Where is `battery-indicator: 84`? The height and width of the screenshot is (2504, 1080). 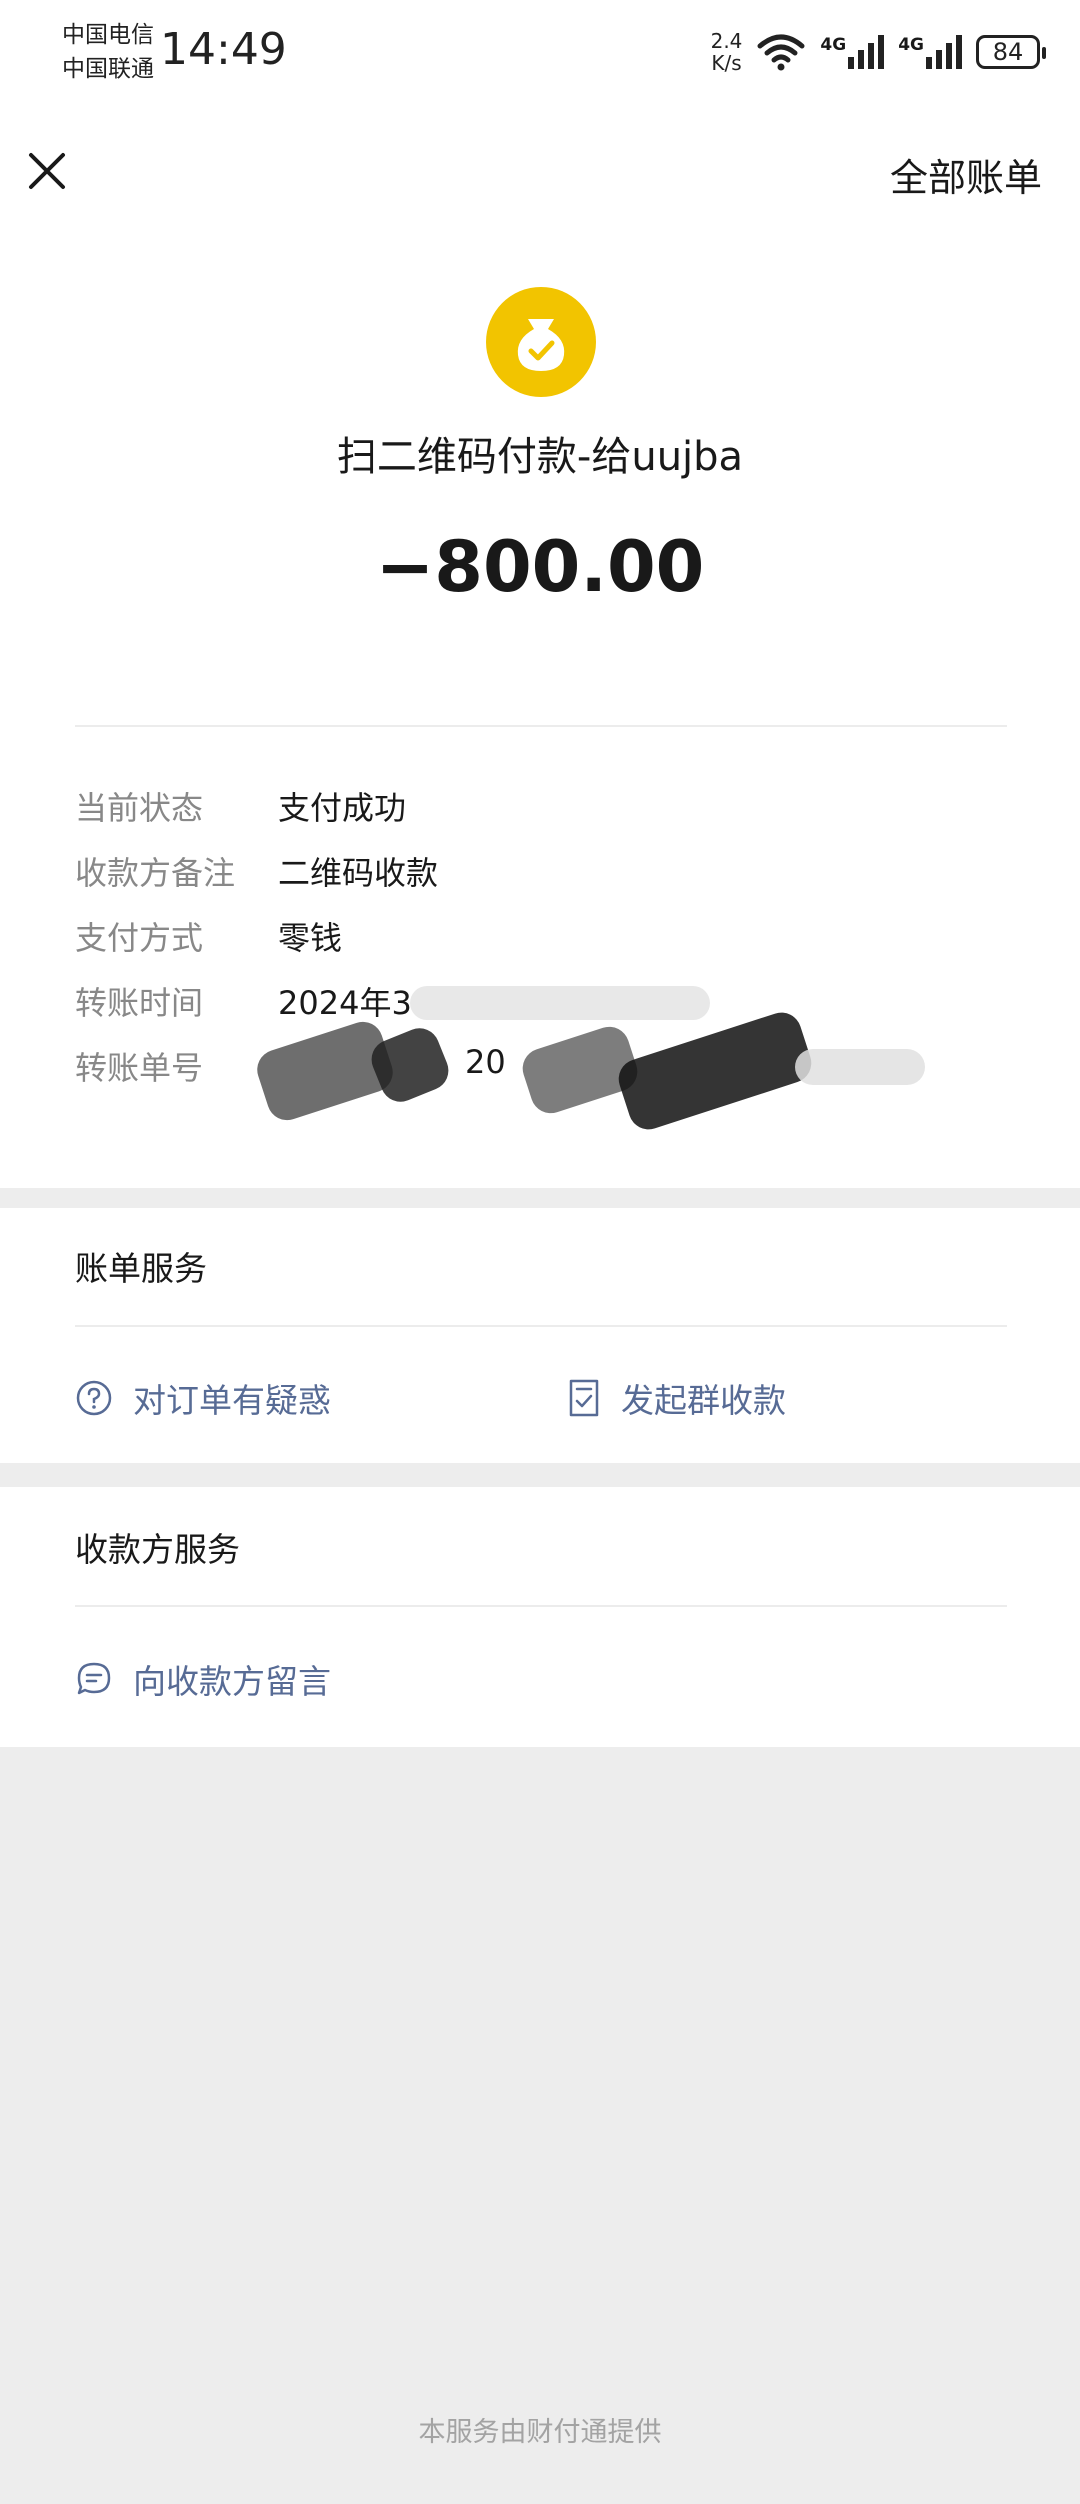
battery-indicator: 84 is located at coordinates (1011, 52).